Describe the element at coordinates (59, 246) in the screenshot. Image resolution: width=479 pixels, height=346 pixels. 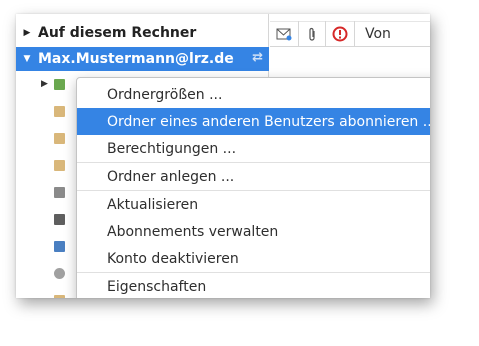
I see `templates-folder-icon` at that location.